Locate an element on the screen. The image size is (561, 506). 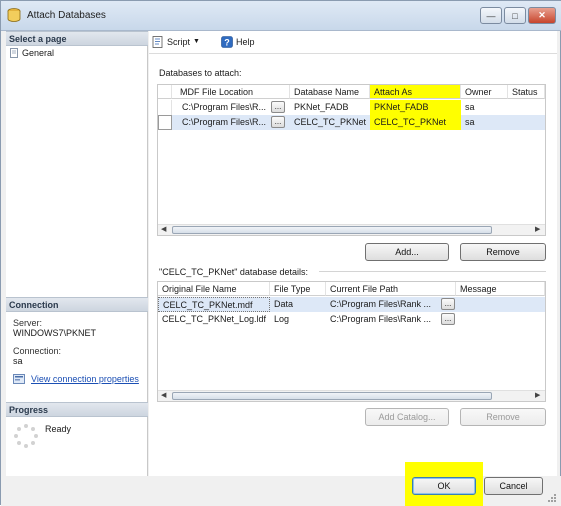
database-icon is located at coordinates (14, 15).